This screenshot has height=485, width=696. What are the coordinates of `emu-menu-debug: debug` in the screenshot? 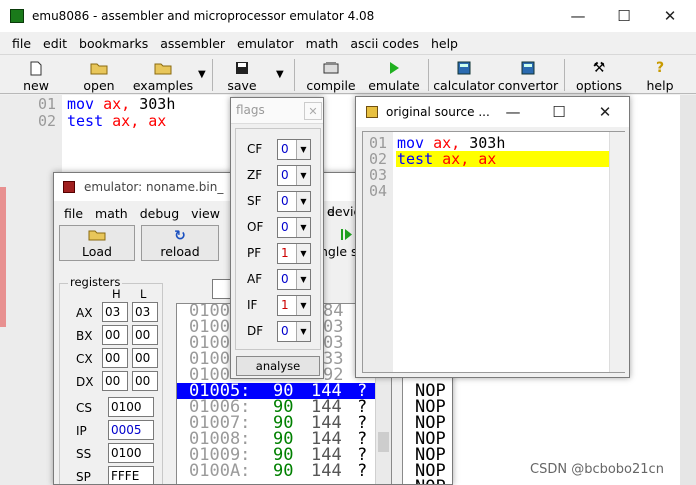 It's located at (159, 213).